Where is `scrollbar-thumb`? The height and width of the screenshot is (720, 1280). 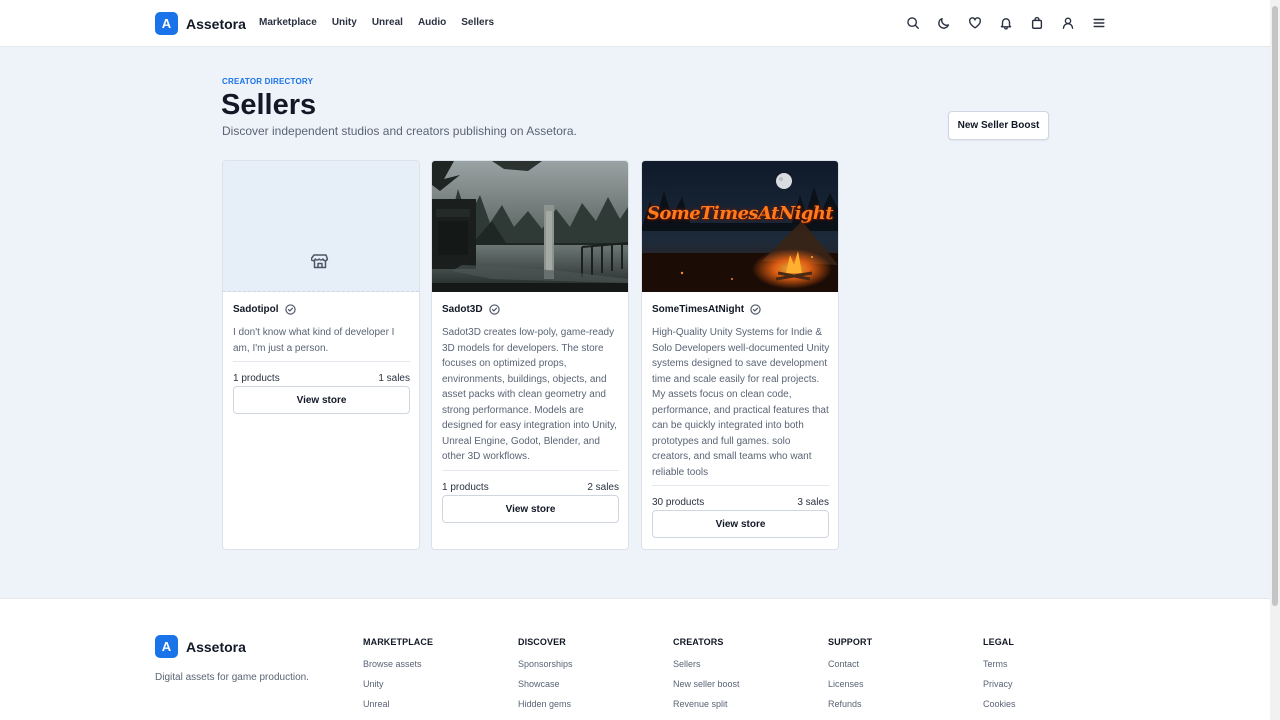
scrollbar-thumb is located at coordinates (1275, 306).